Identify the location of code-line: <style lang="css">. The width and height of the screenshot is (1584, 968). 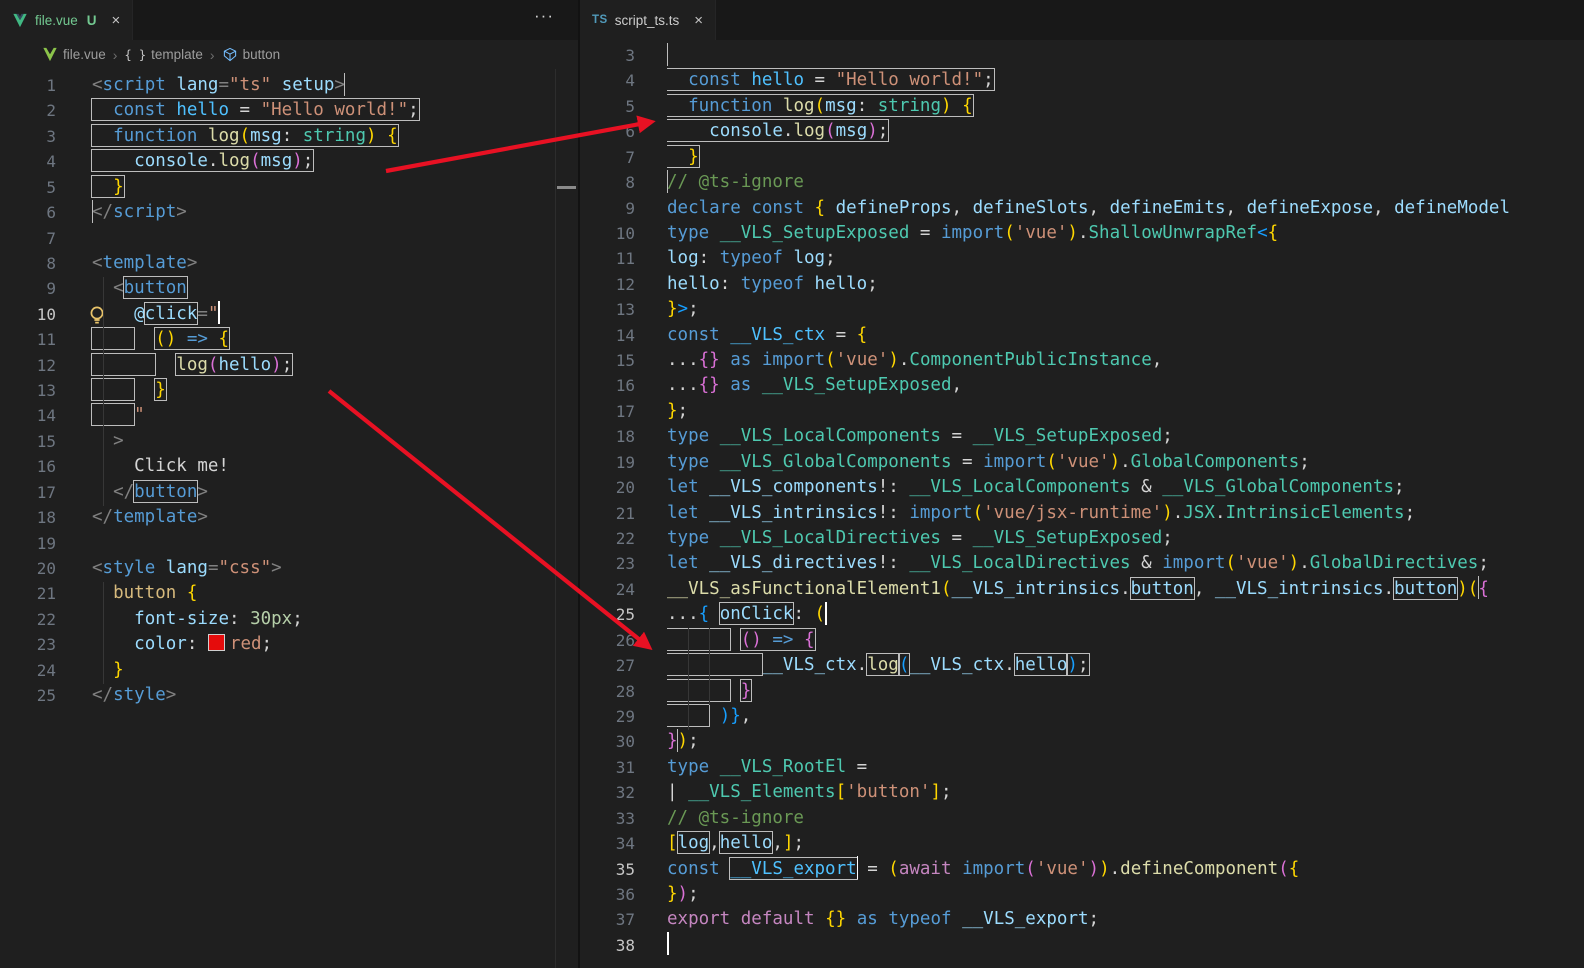
(322, 568).